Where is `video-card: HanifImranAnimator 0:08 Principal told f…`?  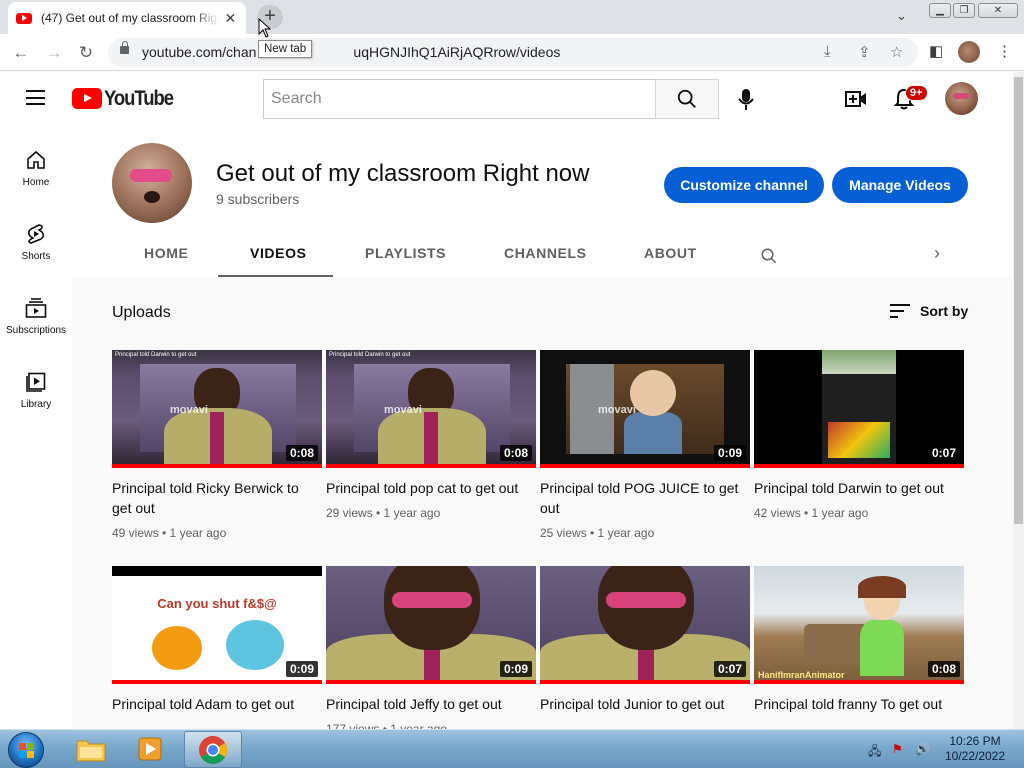 video-card: HanifImranAnimator 0:08 Principal told f… is located at coordinates (859, 644).